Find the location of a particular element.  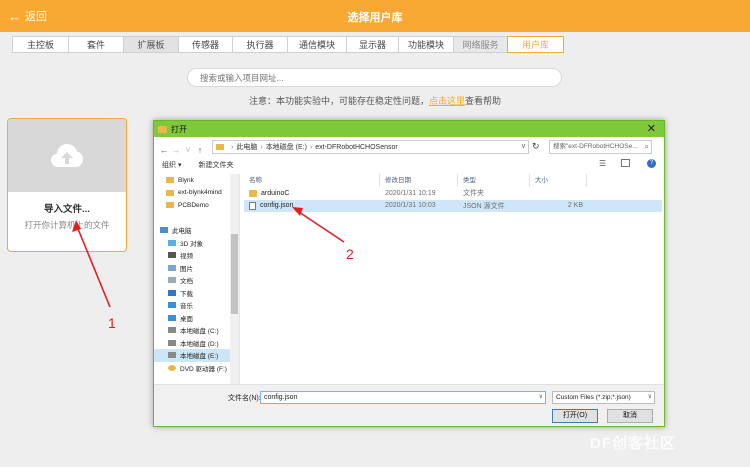

watermark: DF创客社区 is located at coordinates (633, 443).